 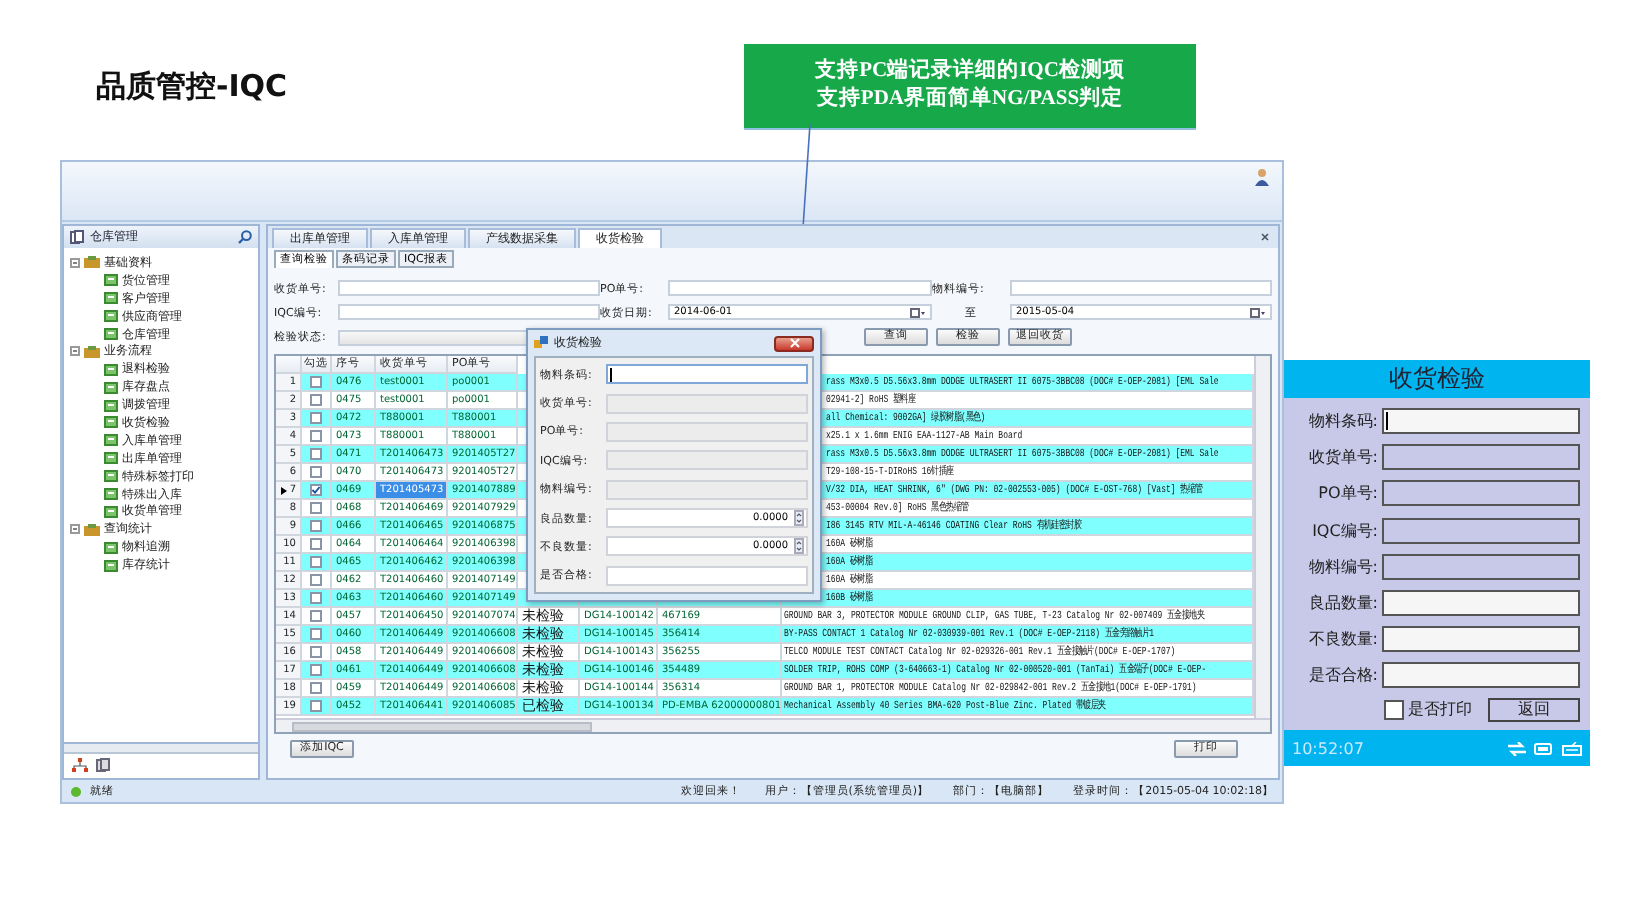 What do you see at coordinates (1328, 748) in the screenshot?
I see `clock-time: 10:52:07` at bounding box center [1328, 748].